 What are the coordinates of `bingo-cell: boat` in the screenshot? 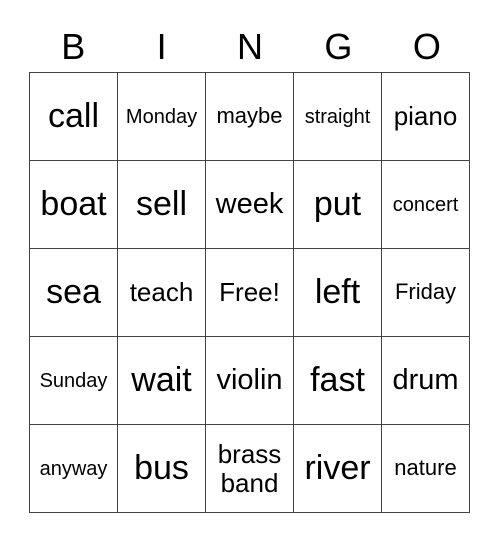 It's located at (73, 204).